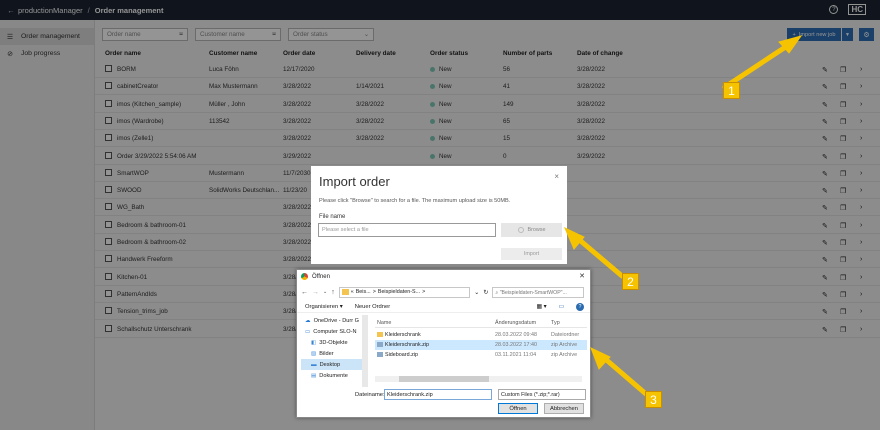 Image resolution: width=880 pixels, height=430 pixels. What do you see at coordinates (731, 90) in the screenshot?
I see `callout-1: 1` at bounding box center [731, 90].